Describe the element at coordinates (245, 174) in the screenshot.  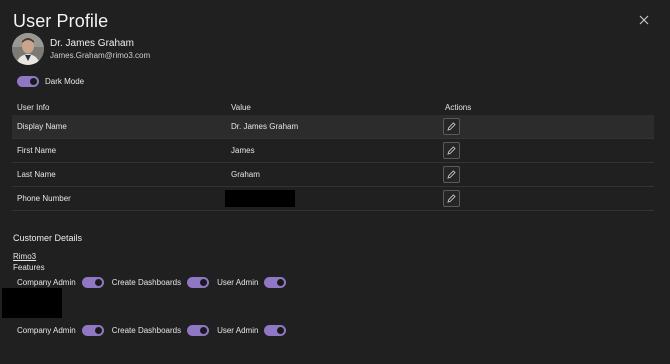
I see `field-value: Graham` at that location.